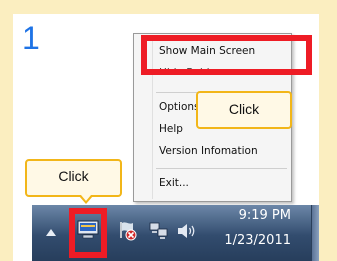 The width and height of the screenshot is (337, 261). What do you see at coordinates (88, 233) in the screenshot?
I see `tray-highlight-box` at bounding box center [88, 233].